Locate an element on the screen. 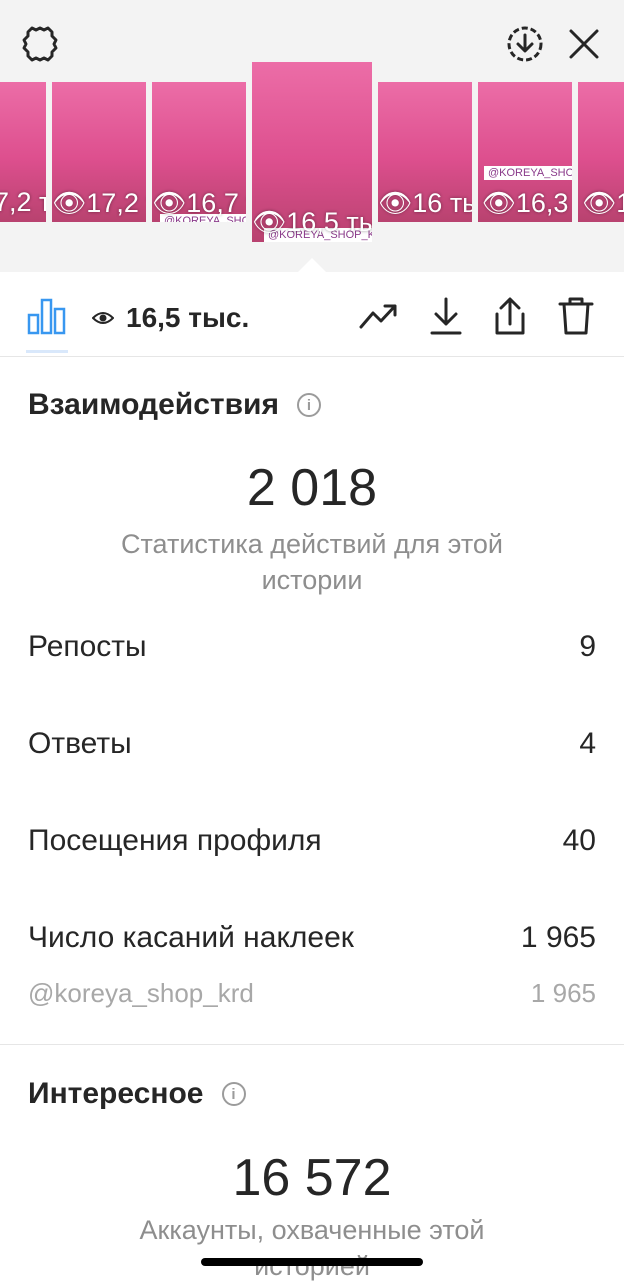  stat-value: 40 is located at coordinates (579, 840).